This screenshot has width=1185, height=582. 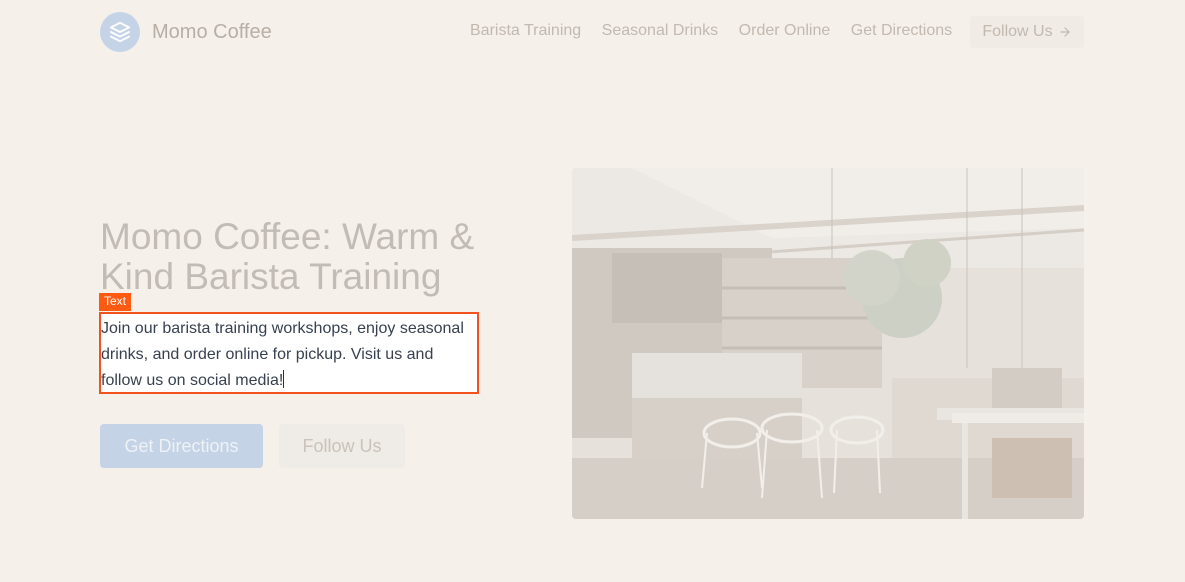 What do you see at coordinates (525, 31) in the screenshot?
I see `nav-link-barista-training: Barista Training` at bounding box center [525, 31].